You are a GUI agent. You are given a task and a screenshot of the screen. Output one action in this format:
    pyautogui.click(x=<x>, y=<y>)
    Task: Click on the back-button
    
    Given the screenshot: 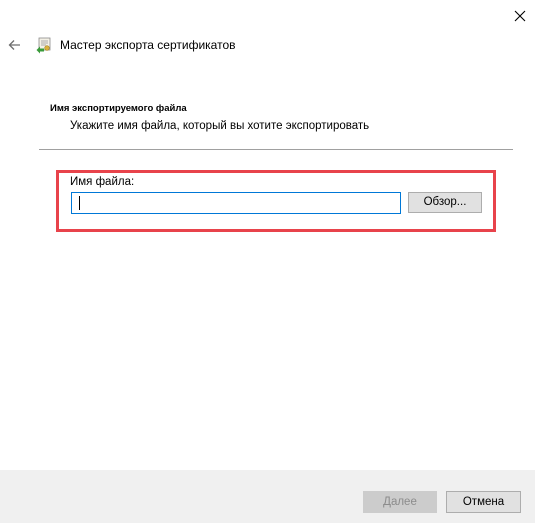 What is the action you would take?
    pyautogui.click(x=15, y=45)
    